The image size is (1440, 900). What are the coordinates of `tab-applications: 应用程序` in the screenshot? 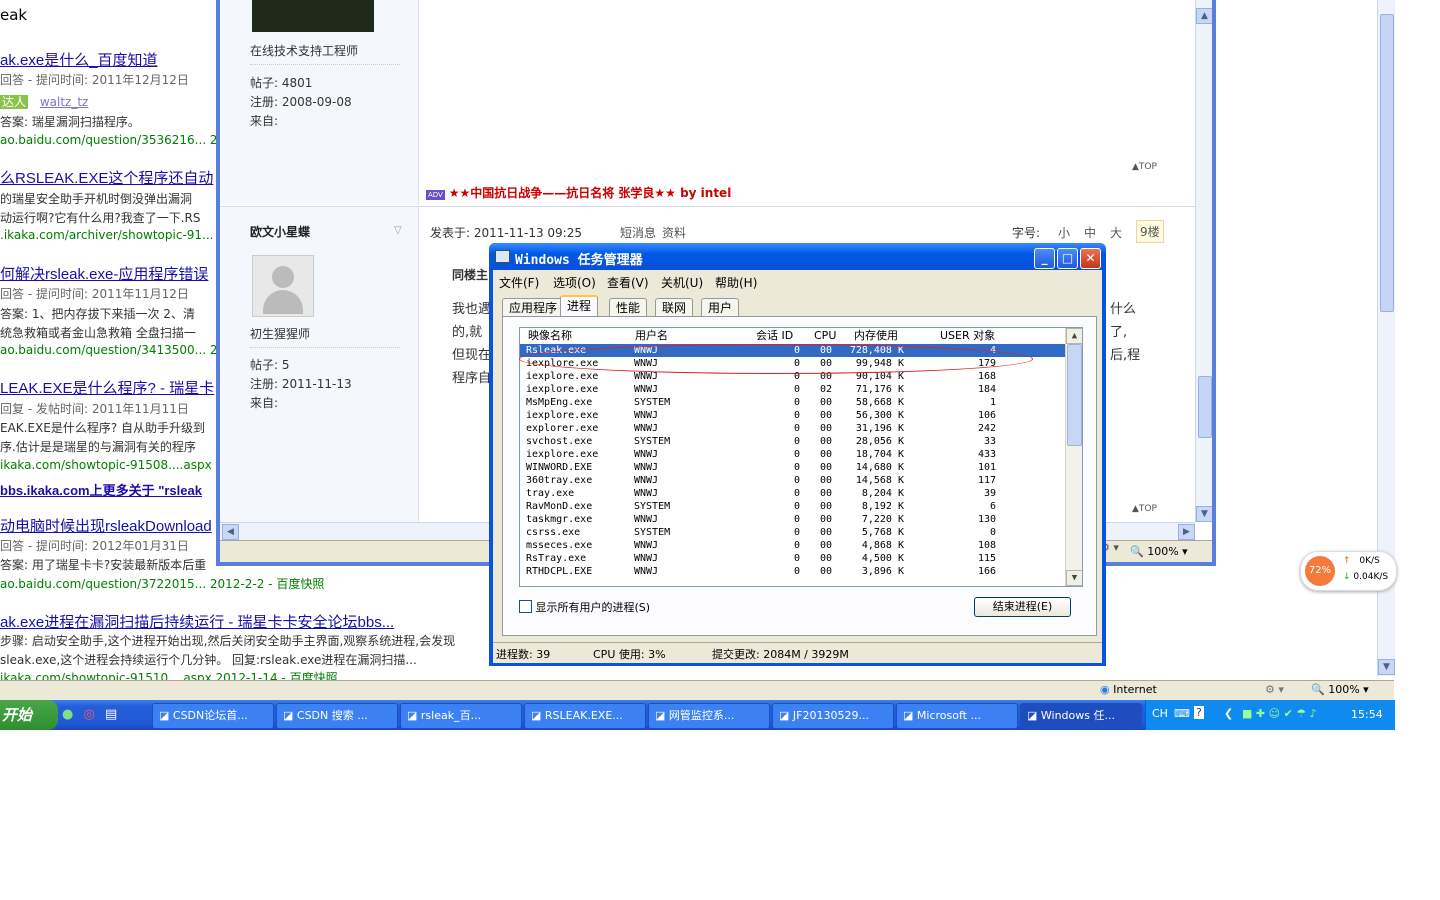 It's located at (533, 307).